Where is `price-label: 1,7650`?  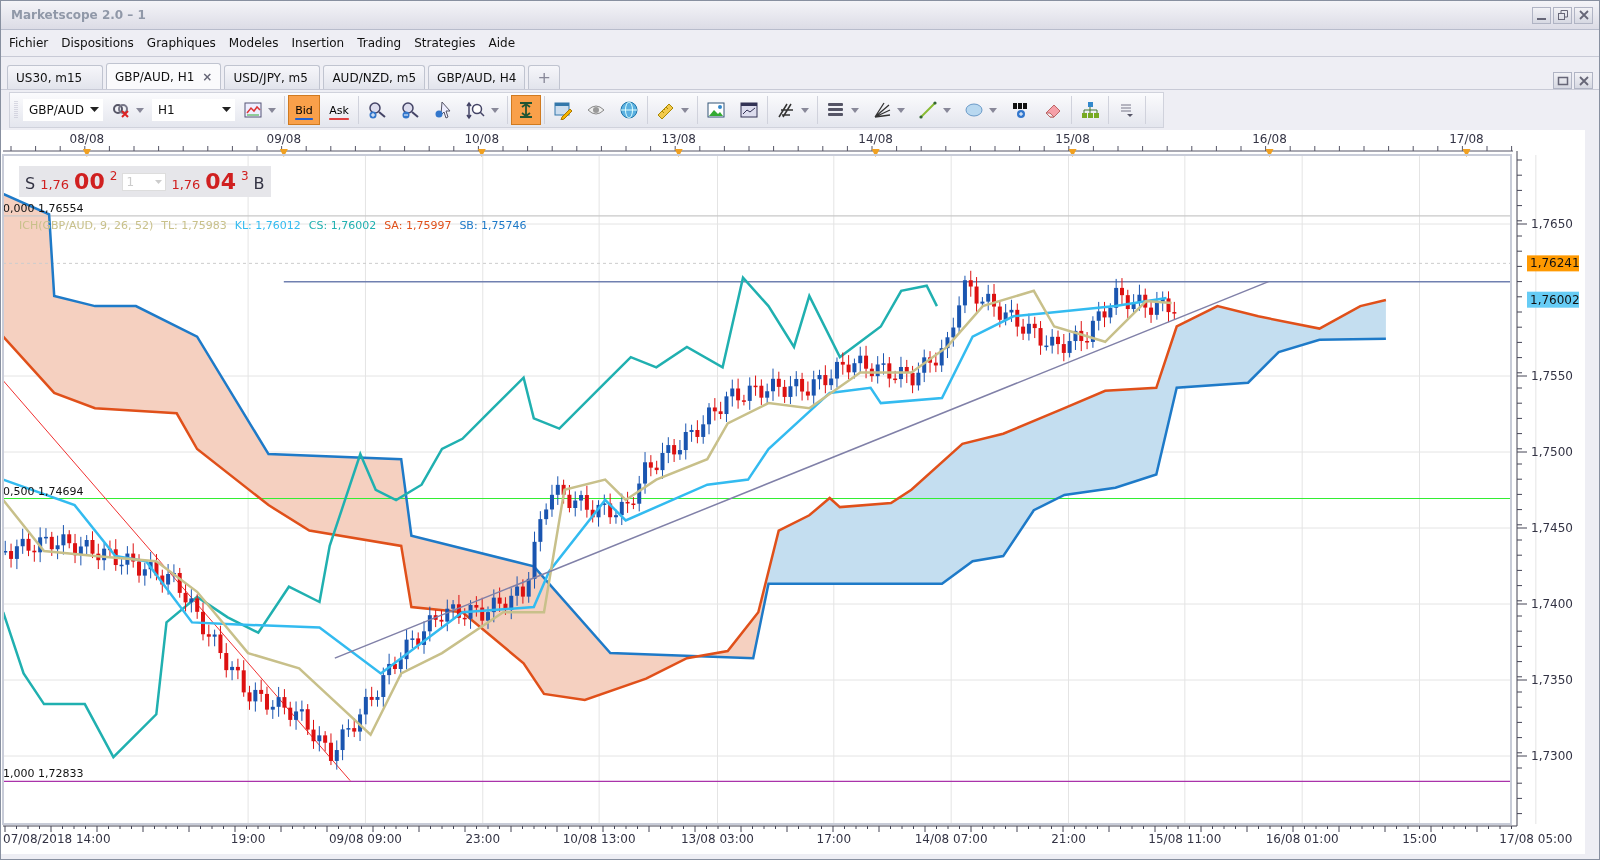
price-label: 1,7650 is located at coordinates (1552, 224).